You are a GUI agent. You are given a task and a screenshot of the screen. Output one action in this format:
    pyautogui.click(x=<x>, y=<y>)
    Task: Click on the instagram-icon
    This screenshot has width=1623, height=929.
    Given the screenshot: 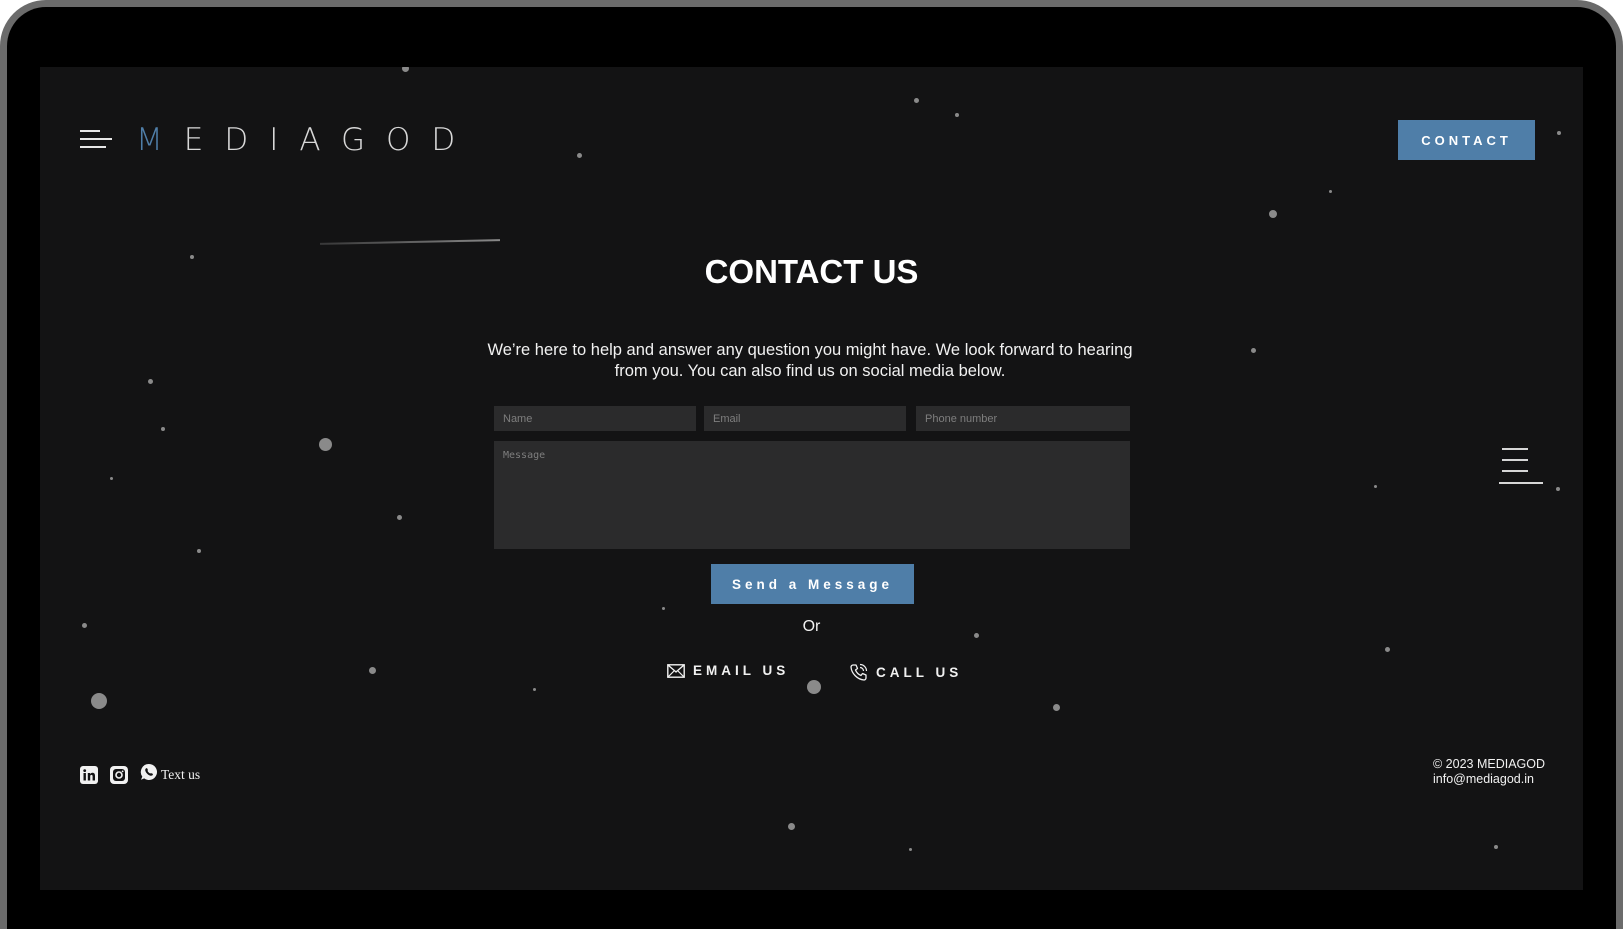 What is the action you would take?
    pyautogui.click(x=119, y=774)
    